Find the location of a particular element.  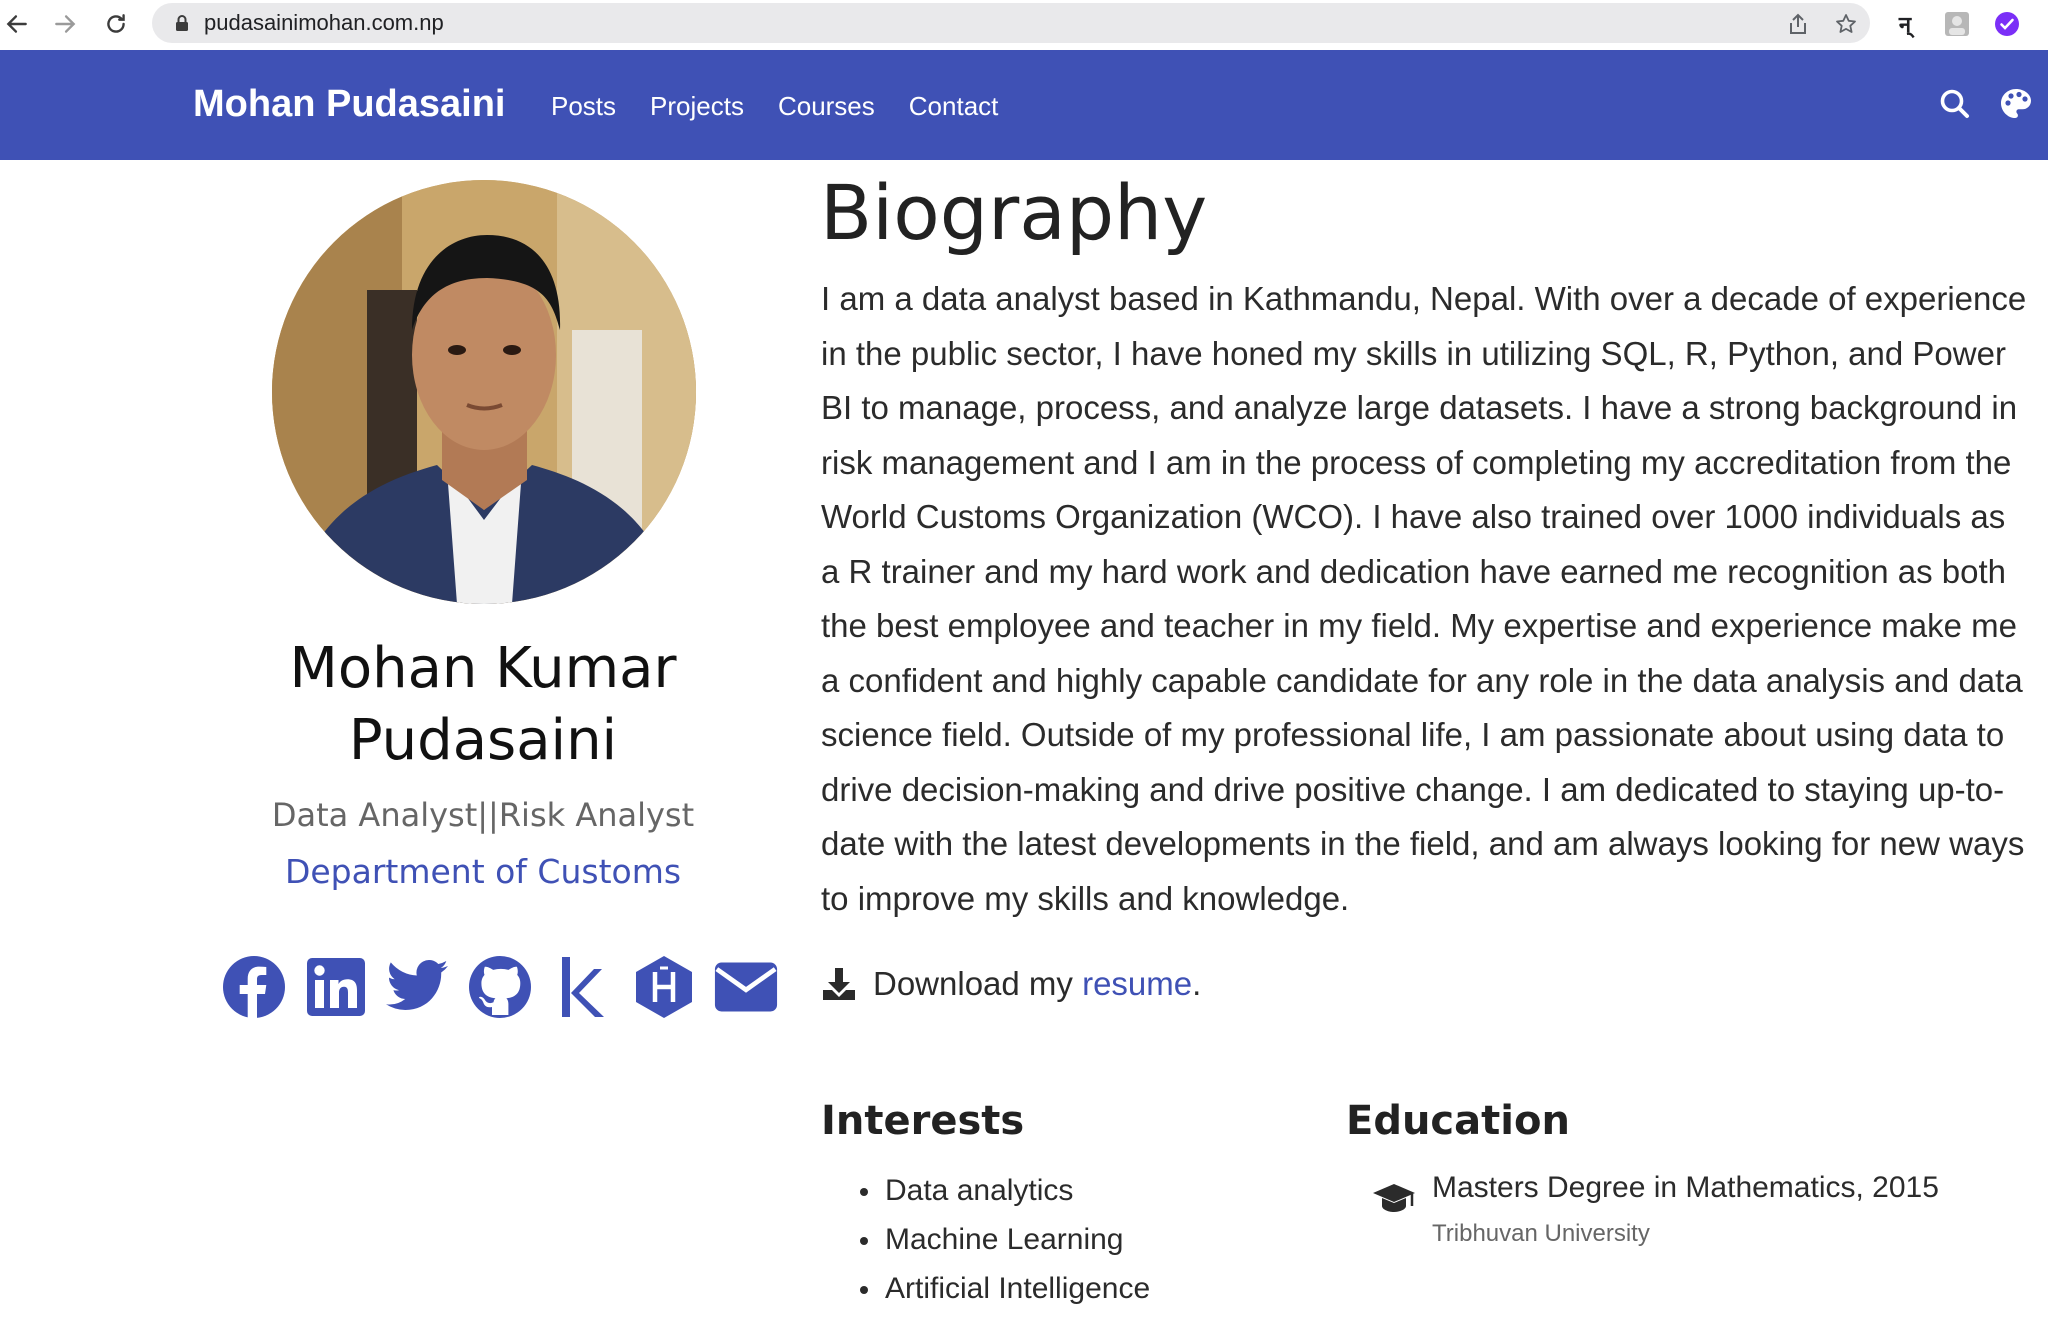

education-institution: Tribhuvan University is located at coordinates (1541, 1233).